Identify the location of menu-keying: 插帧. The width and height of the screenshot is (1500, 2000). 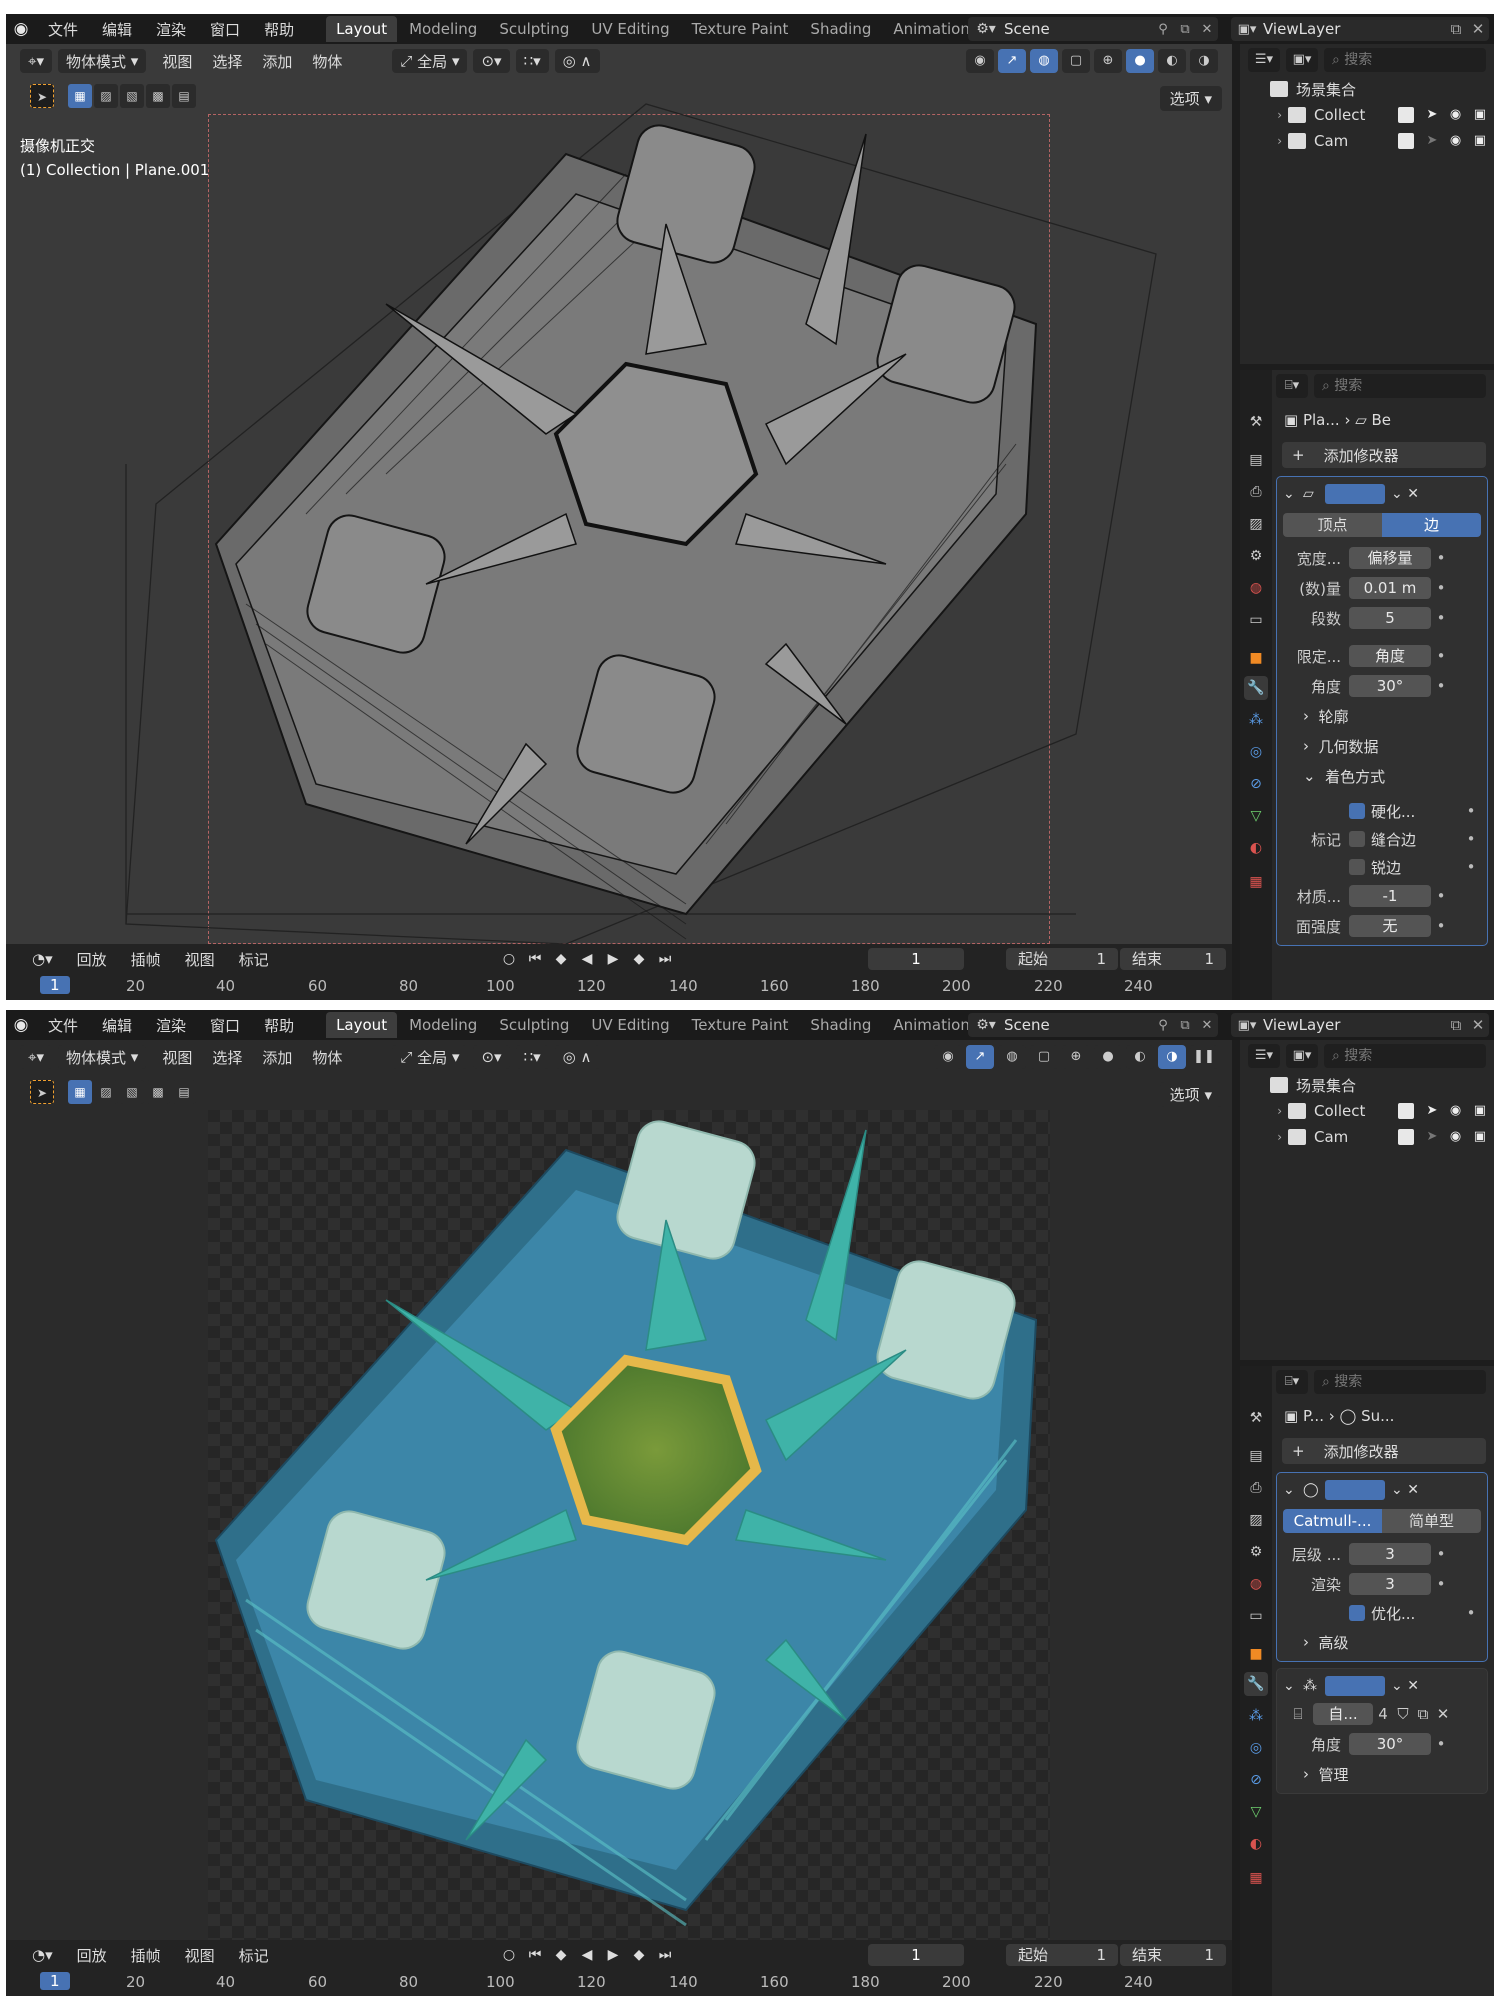
(146, 1955).